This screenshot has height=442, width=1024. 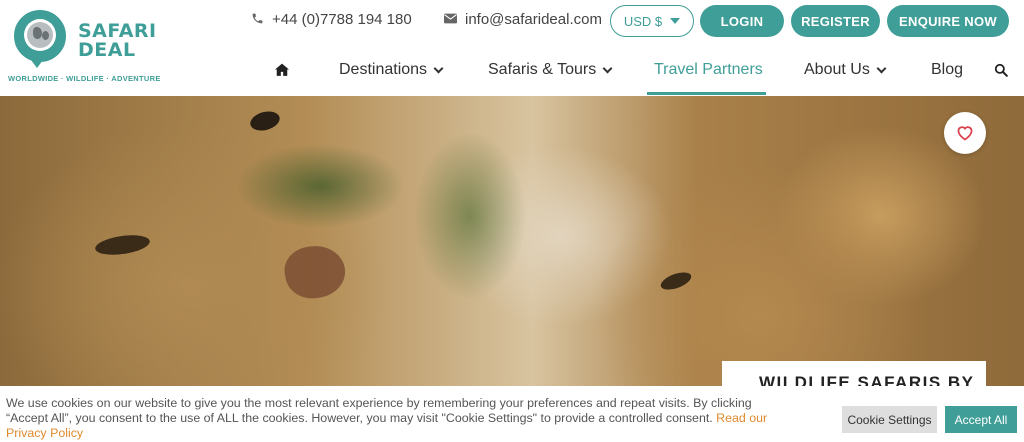 I want to click on nav-destinations: Destinations, so click(x=391, y=70).